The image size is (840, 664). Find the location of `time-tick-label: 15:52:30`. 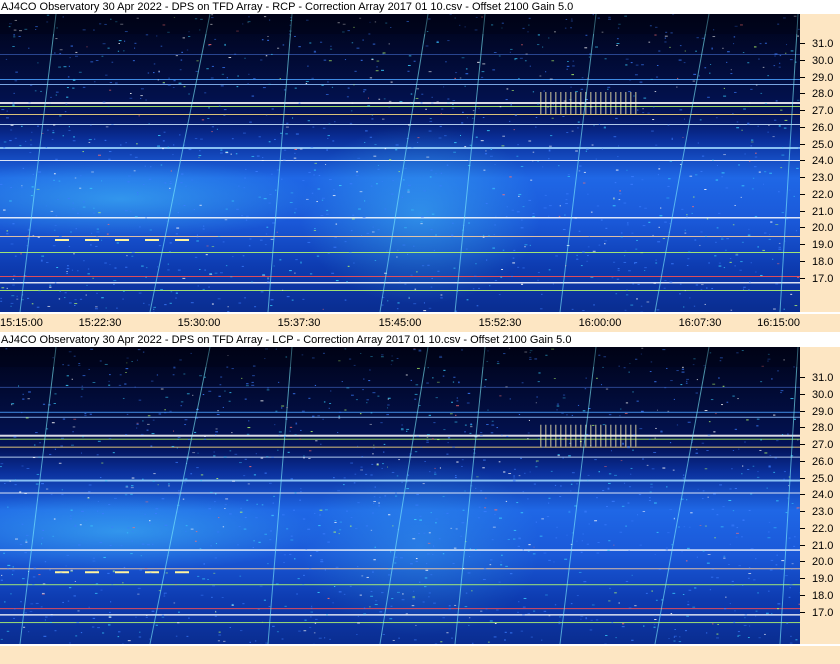

time-tick-label: 15:52:30 is located at coordinates (500, 323).